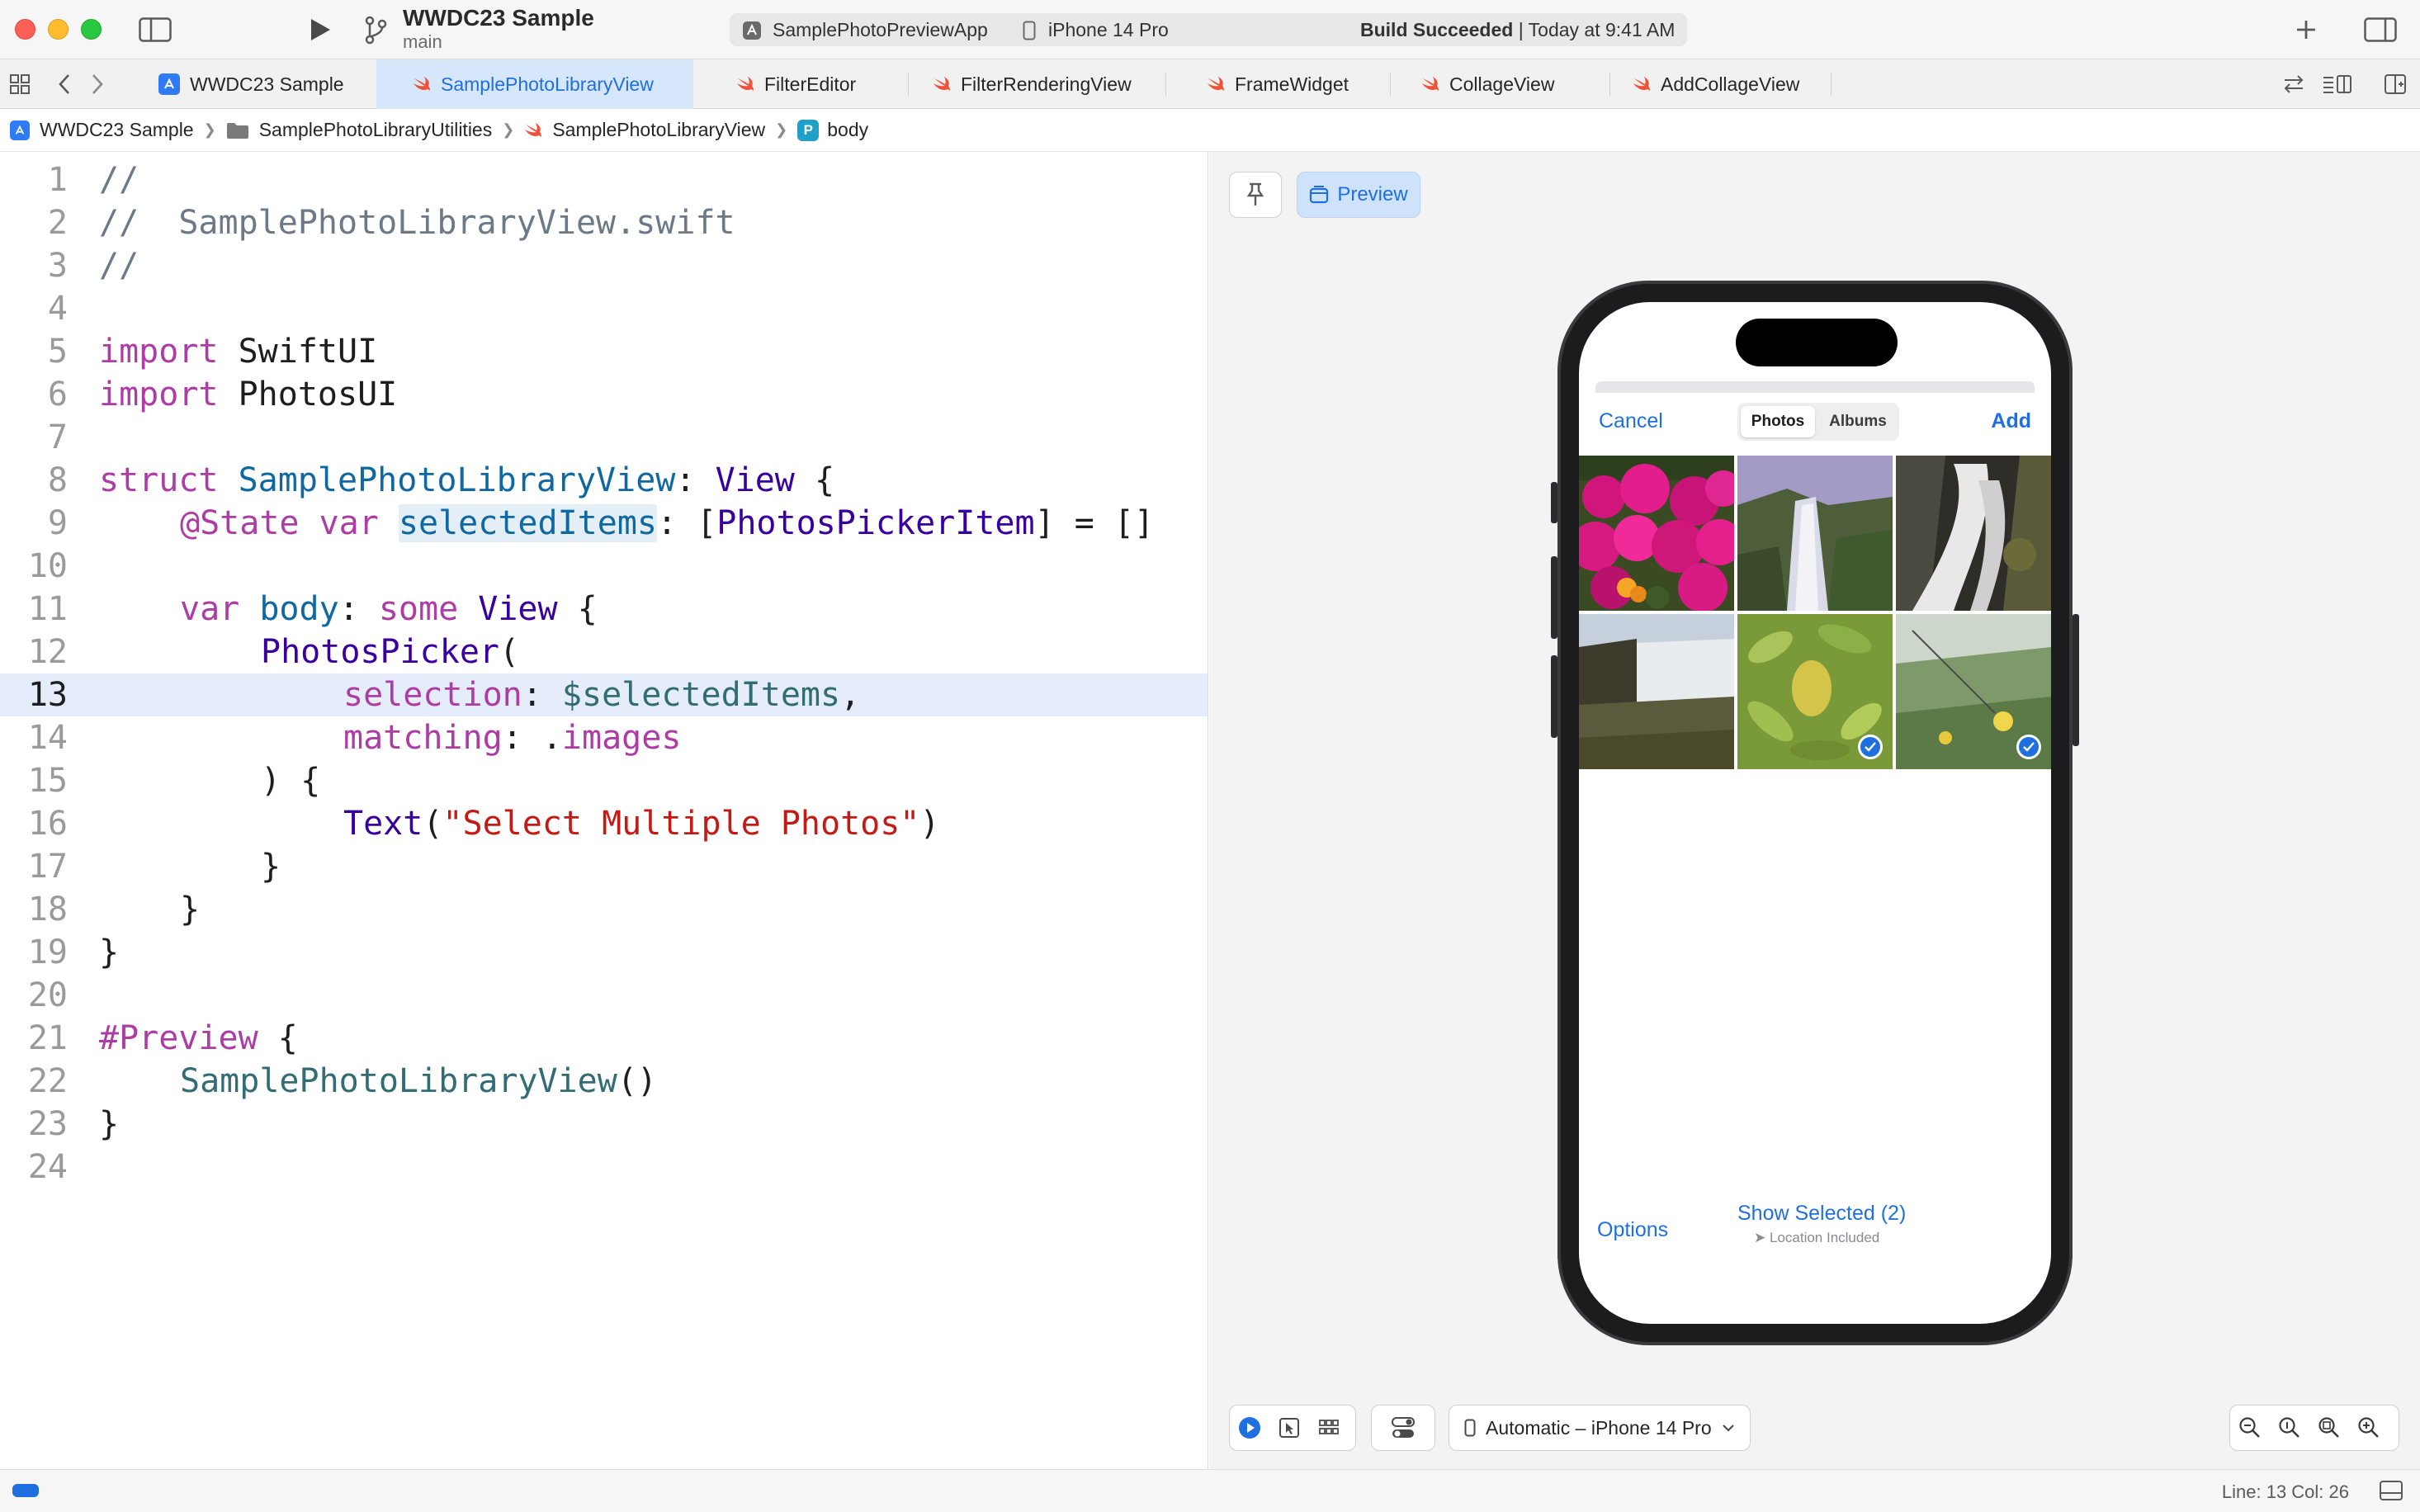 The image size is (2420, 1512). I want to click on zoom-fit-icon, so click(2328, 1427).